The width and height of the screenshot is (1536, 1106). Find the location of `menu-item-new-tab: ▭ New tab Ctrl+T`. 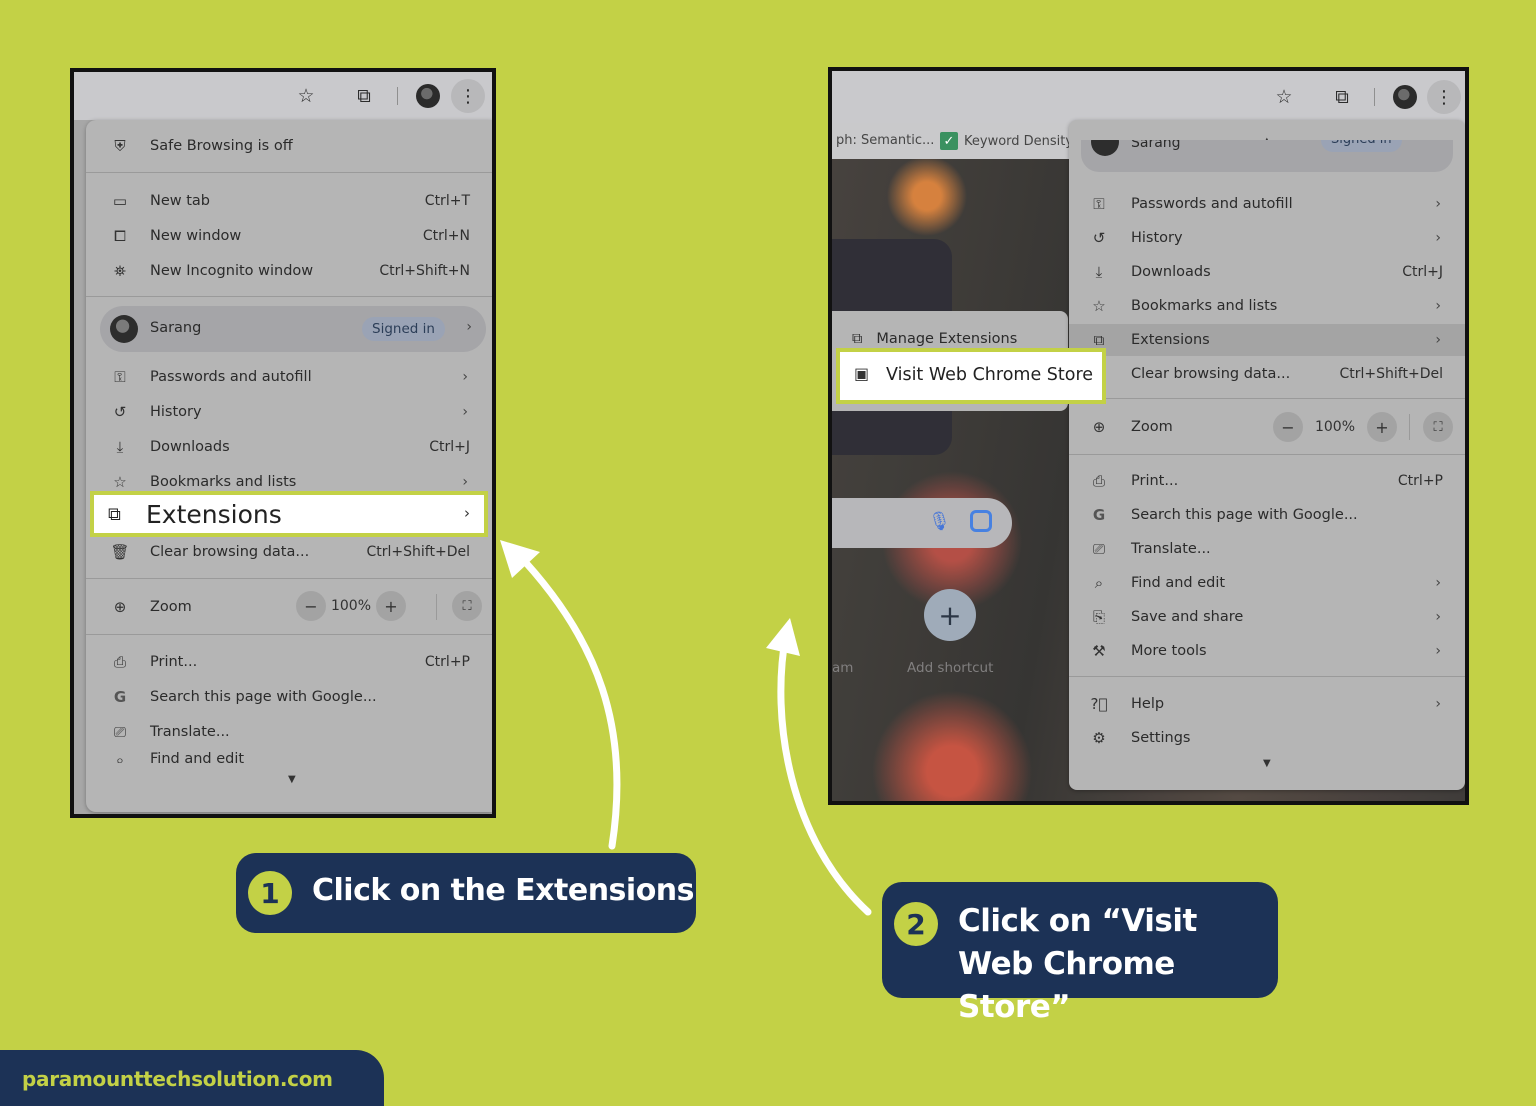

menu-item-new-tab: ▭ New tab Ctrl+T is located at coordinates (289, 201).